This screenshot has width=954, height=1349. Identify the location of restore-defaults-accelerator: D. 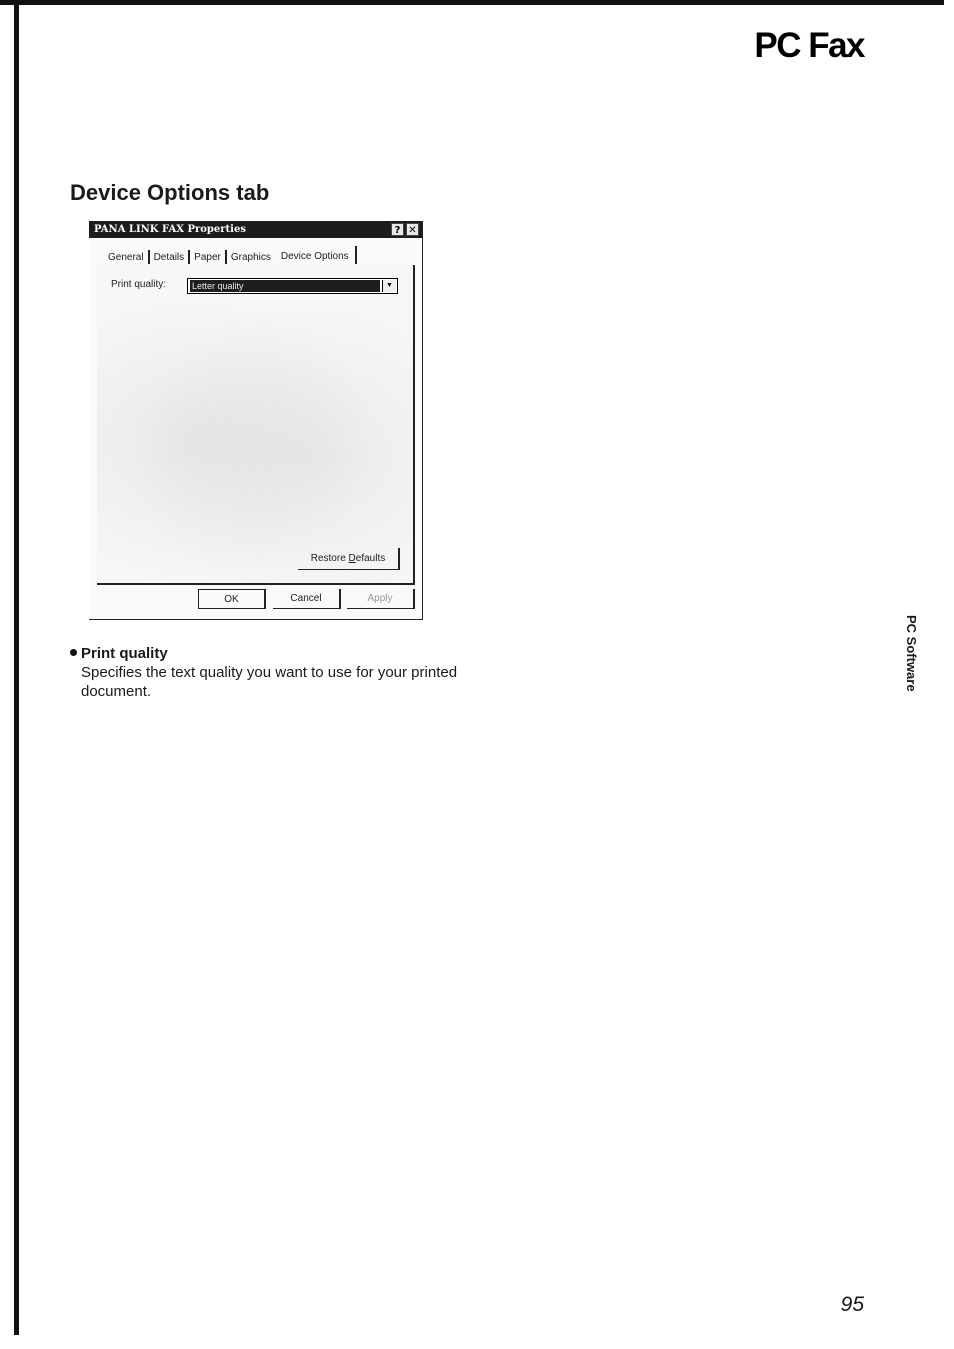
(352, 558).